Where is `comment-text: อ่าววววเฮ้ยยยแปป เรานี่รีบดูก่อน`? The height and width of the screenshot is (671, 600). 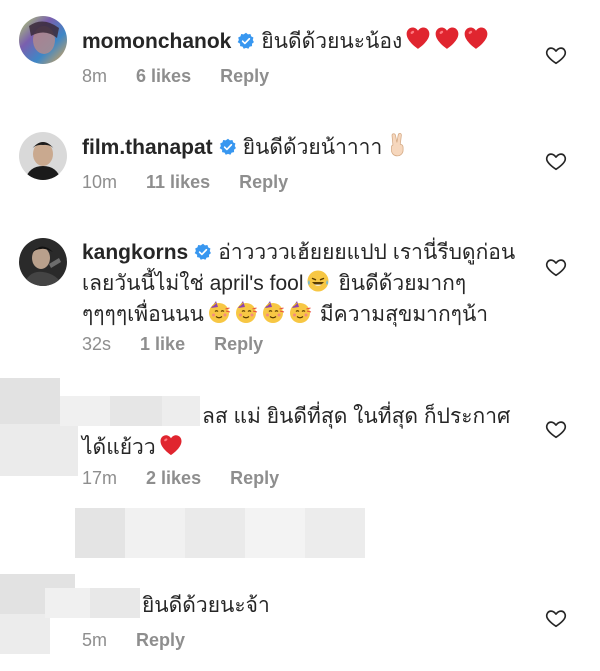 comment-text: อ่าววววเฮ้ยยยแปป เรานี่รีบดูก่อน is located at coordinates (367, 252).